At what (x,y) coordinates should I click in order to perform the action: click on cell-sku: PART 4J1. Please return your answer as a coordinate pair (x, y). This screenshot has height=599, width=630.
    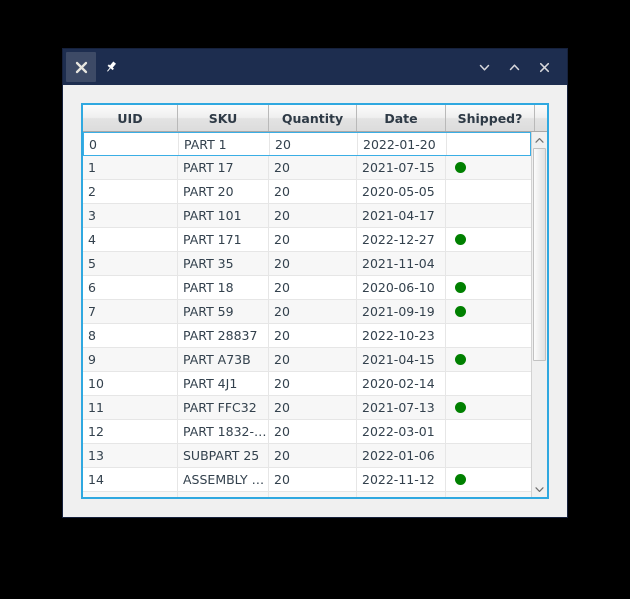
    Looking at the image, I should click on (223, 383).